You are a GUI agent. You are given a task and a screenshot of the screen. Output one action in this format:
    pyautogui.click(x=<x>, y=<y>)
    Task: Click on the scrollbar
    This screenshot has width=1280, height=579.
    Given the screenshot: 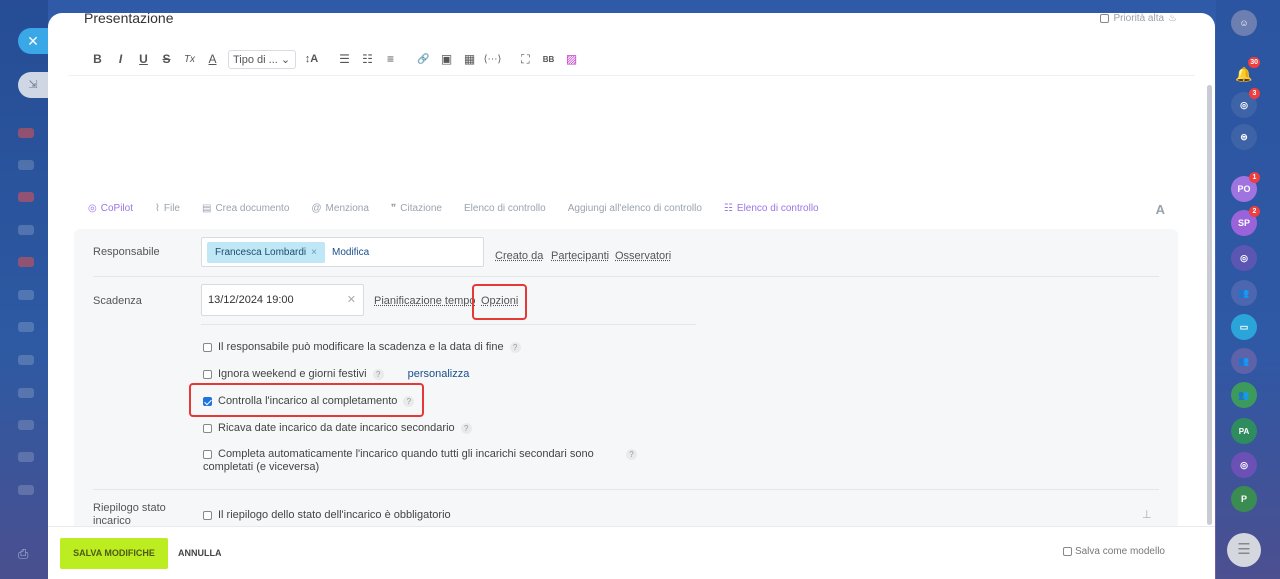 What is the action you would take?
    pyautogui.click(x=1209, y=305)
    